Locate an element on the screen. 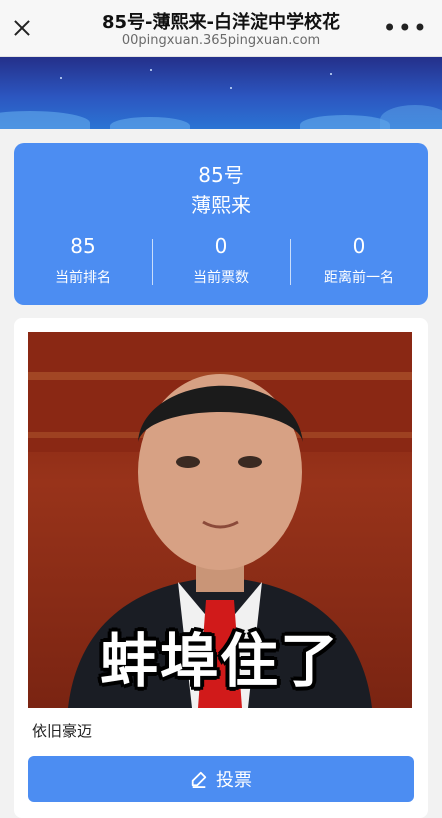 The height and width of the screenshot is (818, 442). header-banner is located at coordinates (221, 93).